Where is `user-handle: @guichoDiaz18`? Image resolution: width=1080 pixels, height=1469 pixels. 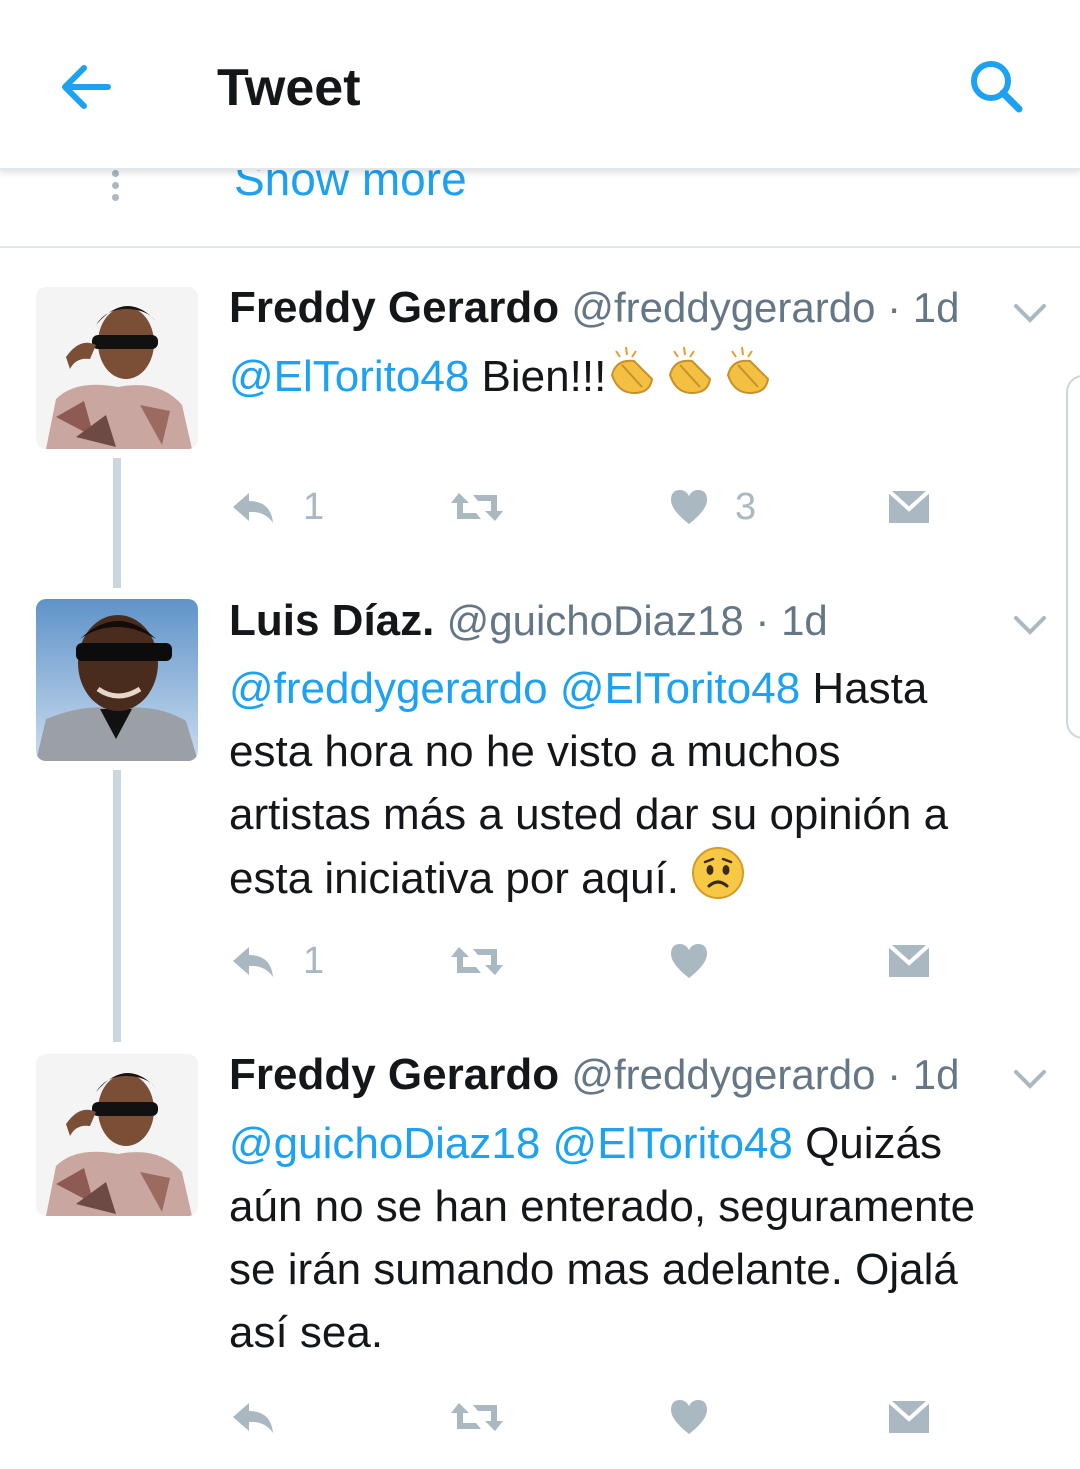
user-handle: @guichoDiaz18 is located at coordinates (595, 620).